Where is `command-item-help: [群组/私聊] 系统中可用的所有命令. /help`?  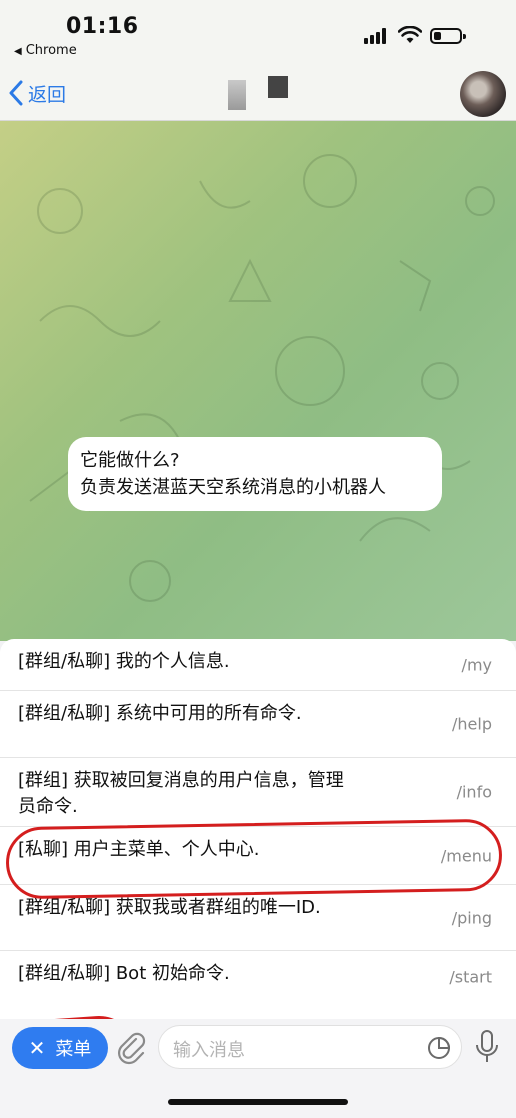 command-item-help: [群组/私聊] 系统中可用的所有命令. /help is located at coordinates (258, 724).